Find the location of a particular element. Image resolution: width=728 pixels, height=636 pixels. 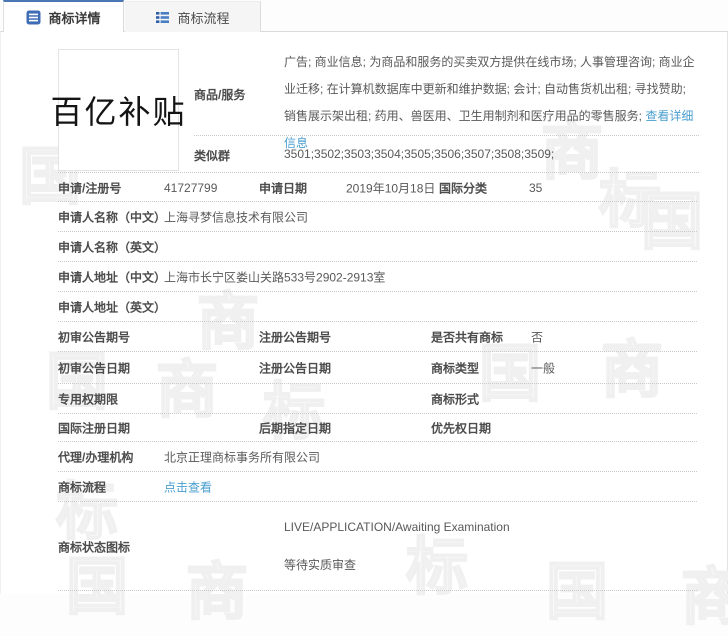

applicant-en-label: 申请人名称（英文） is located at coordinates (112, 247).